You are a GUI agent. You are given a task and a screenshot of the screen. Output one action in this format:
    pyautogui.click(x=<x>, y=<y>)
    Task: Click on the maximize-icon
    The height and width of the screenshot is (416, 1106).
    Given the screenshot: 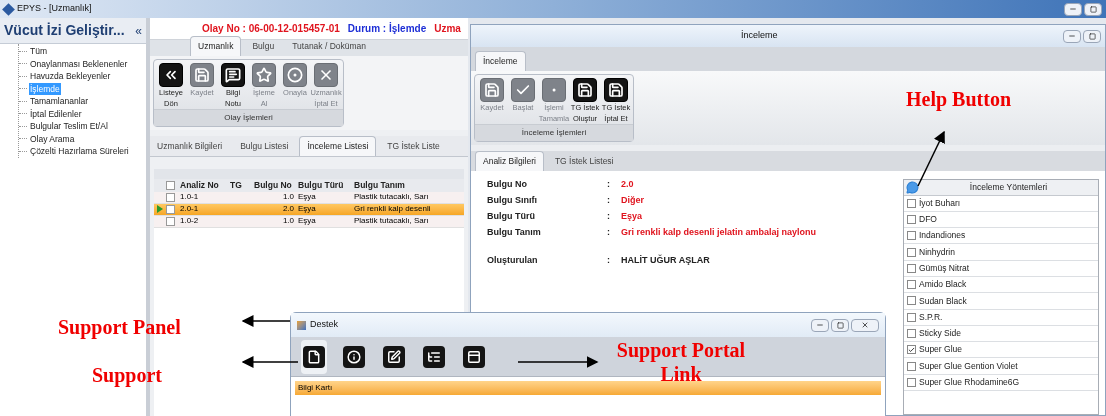 What is the action you would take?
    pyautogui.click(x=840, y=325)
    